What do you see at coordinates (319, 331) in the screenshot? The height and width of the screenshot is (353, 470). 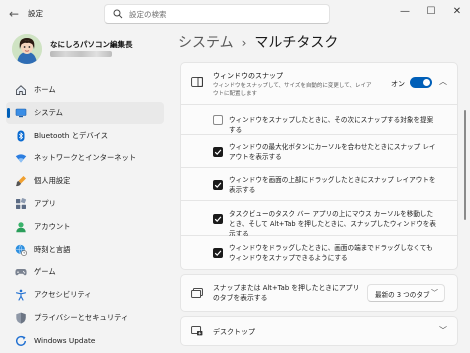 I see `desktops-setting: デスクトップ ﹀` at bounding box center [319, 331].